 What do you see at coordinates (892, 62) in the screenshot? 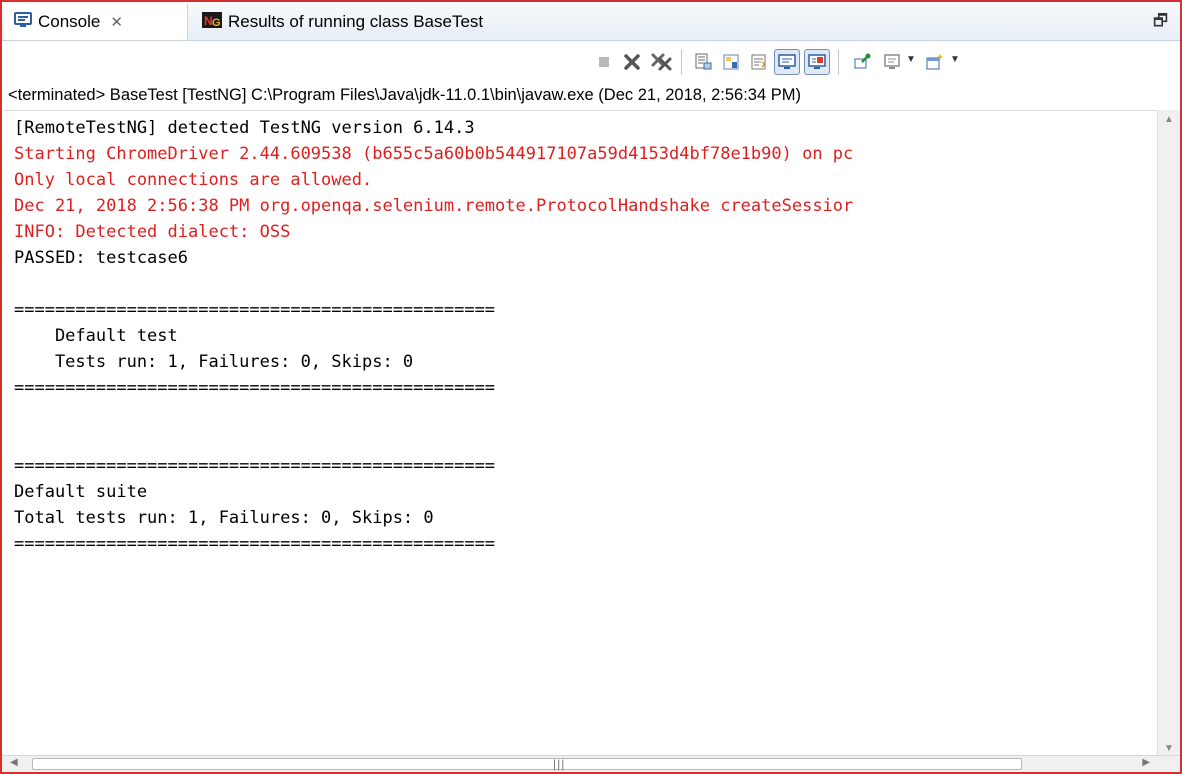
I see `display-selected-console-icon` at bounding box center [892, 62].